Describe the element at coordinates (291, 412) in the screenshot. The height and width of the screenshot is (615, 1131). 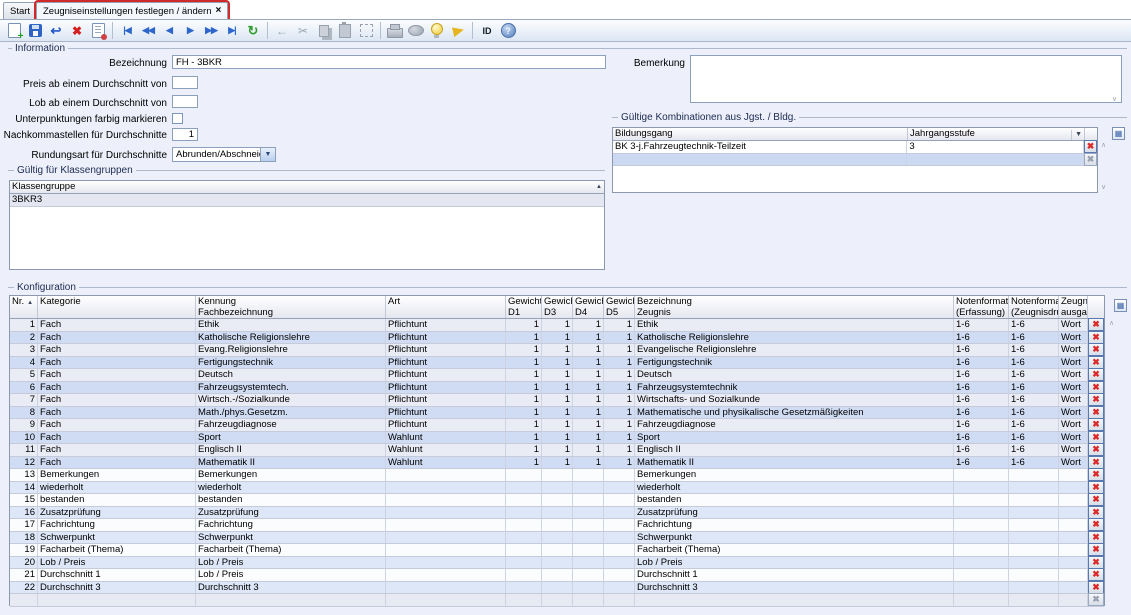
I see `konfiguration-cell: Math./phys.Gesetzm.` at that location.